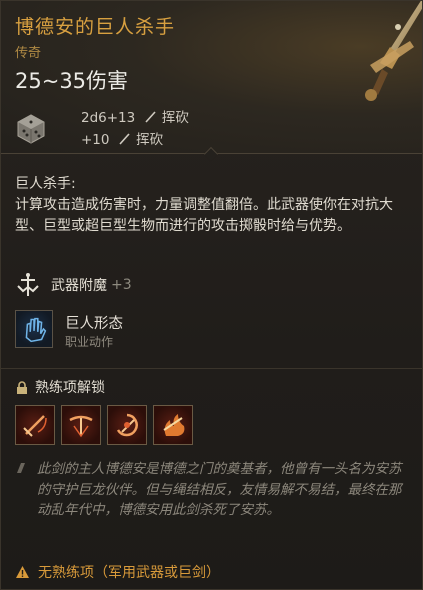  I want to click on item-rarity: 传奇, so click(28, 53).